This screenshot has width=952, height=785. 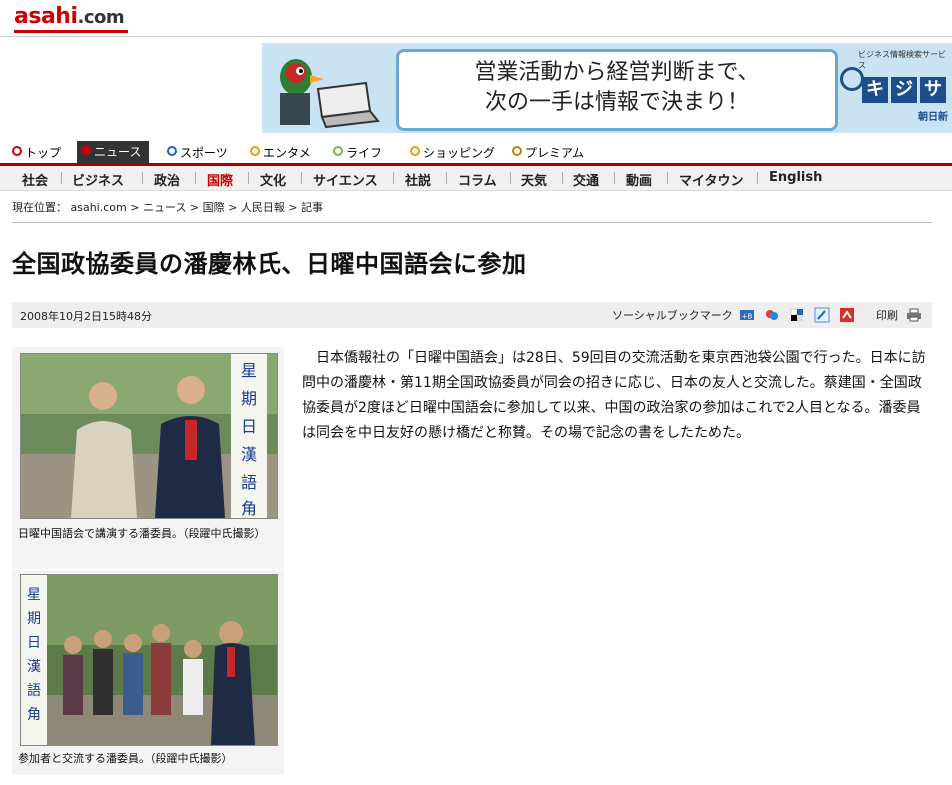 I want to click on print-label: 印刷, so click(x=887, y=315).